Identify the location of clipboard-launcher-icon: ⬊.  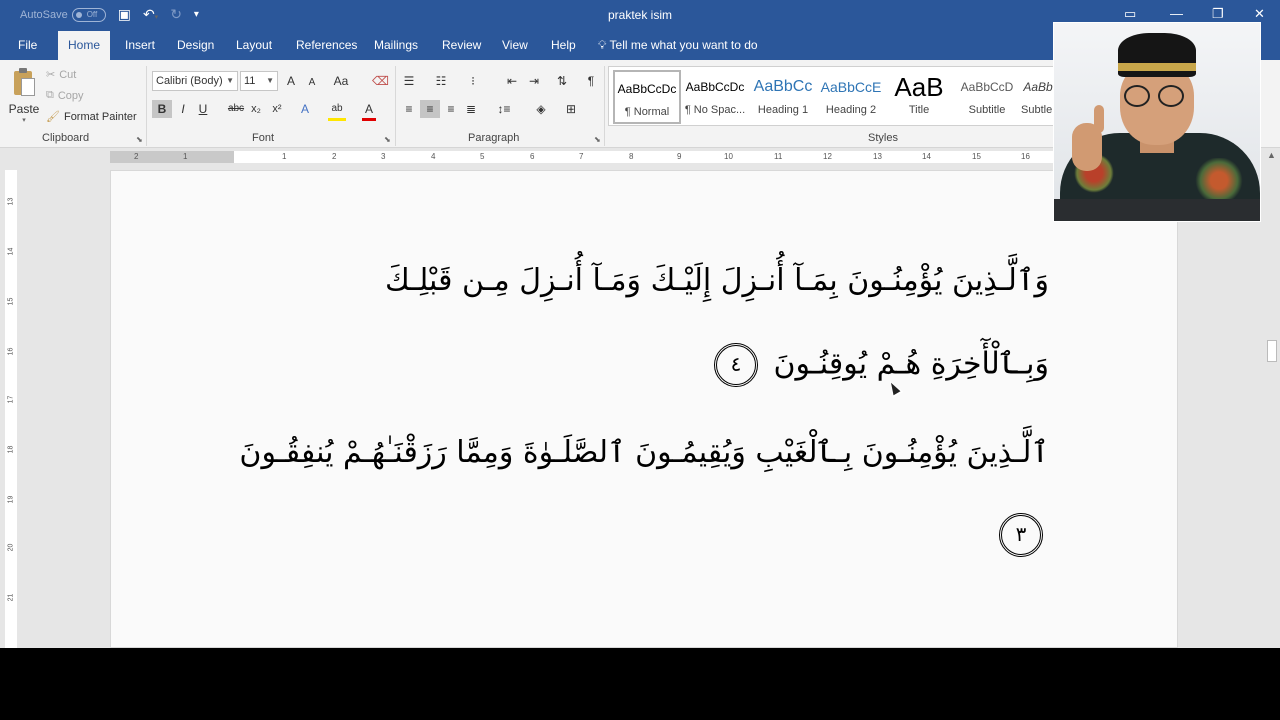
(139, 139).